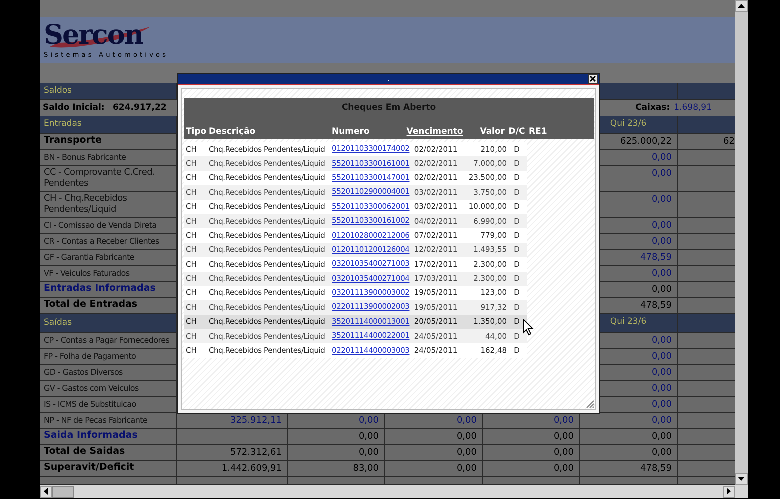 Image resolution: width=780 pixels, height=499 pixels. Describe the element at coordinates (107, 340) in the screenshot. I see `row-label: CP - Contas a Pagar Fornecedores` at that location.